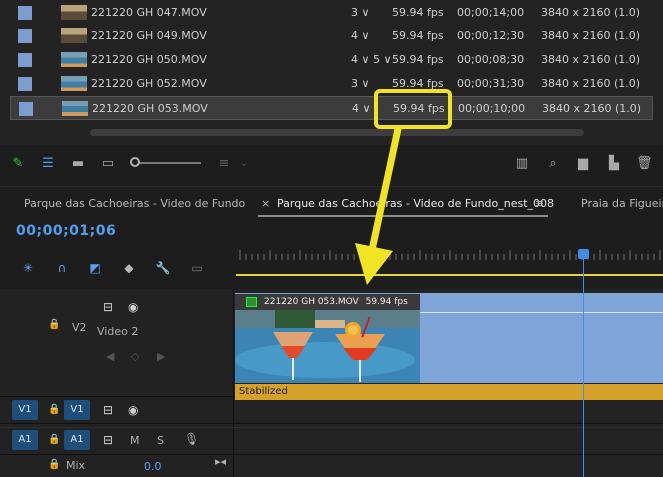 This screenshot has height=477, width=663. What do you see at coordinates (644, 164) in the screenshot?
I see `clear-icon: 🗑` at bounding box center [644, 164].